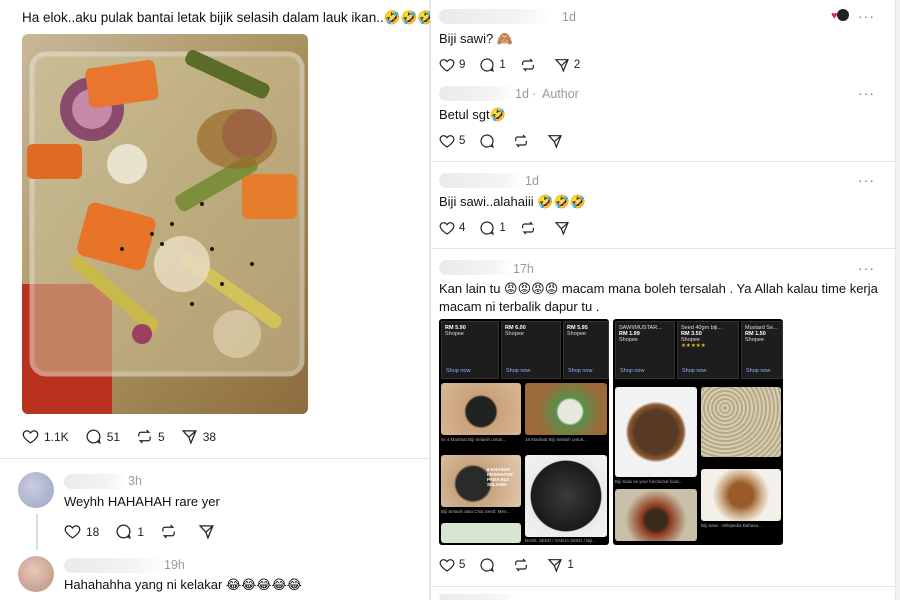  What do you see at coordinates (577, 65) in the screenshot?
I see `share-count: 2` at bounding box center [577, 65].